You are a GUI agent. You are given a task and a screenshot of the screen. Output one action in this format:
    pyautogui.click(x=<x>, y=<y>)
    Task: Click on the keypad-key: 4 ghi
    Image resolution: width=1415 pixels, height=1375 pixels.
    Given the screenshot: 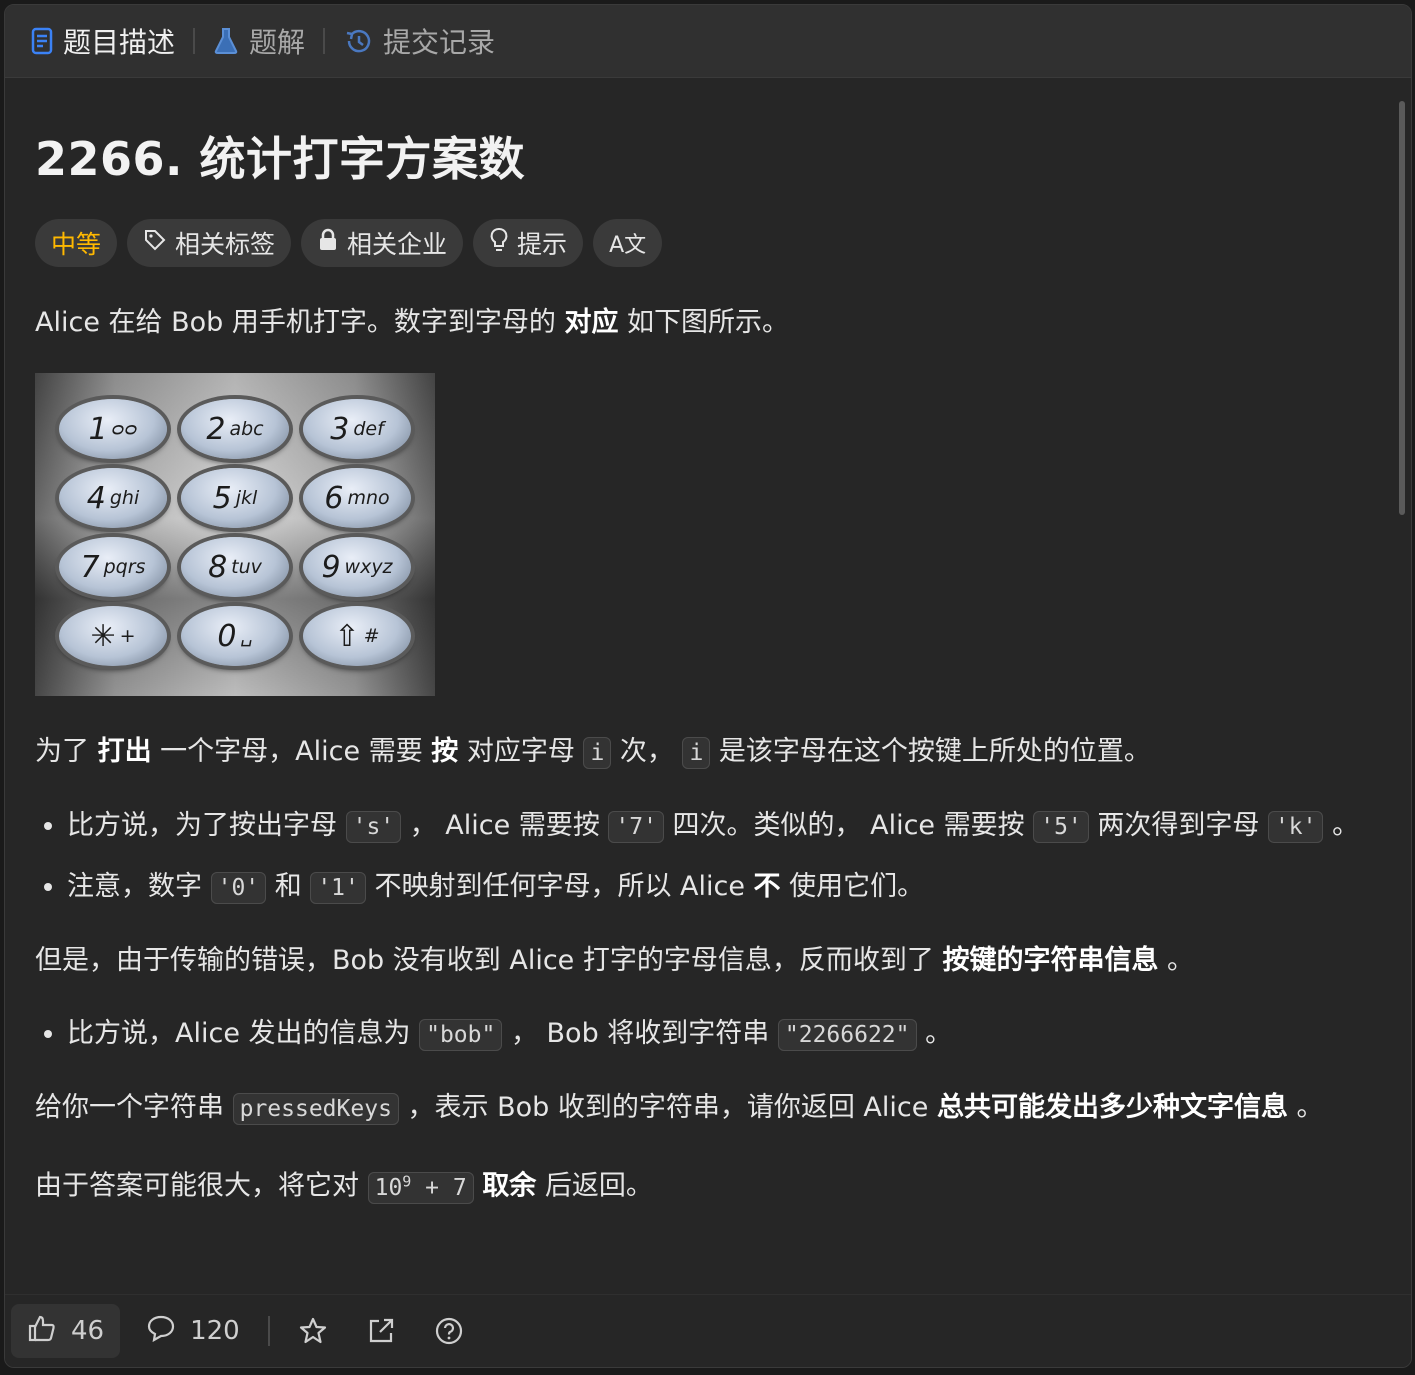 What is the action you would take?
    pyautogui.click(x=113, y=498)
    